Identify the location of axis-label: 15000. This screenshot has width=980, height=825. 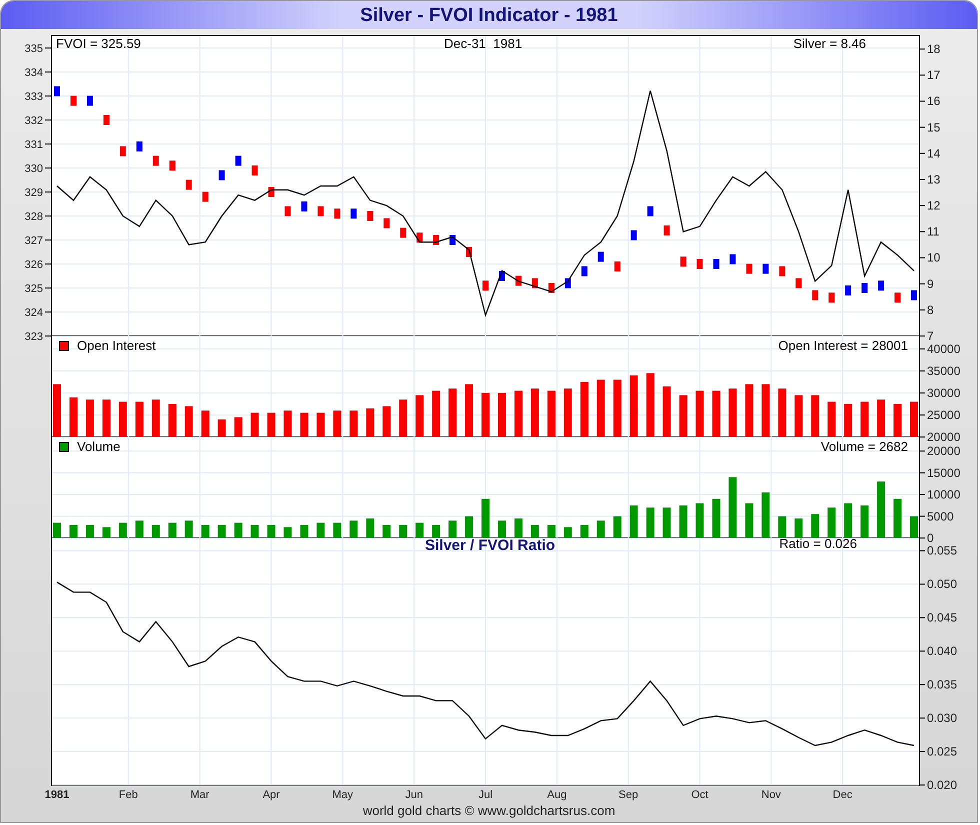
(943, 473).